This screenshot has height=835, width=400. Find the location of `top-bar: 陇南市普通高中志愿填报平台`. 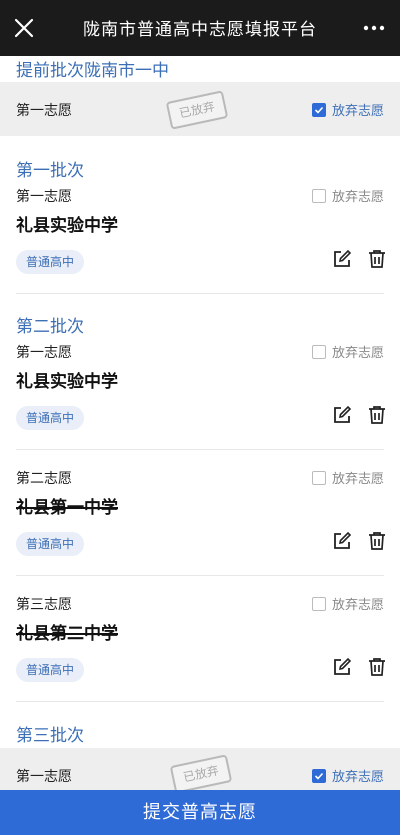

top-bar: 陇南市普通高中志愿填报平台 is located at coordinates (200, 28).